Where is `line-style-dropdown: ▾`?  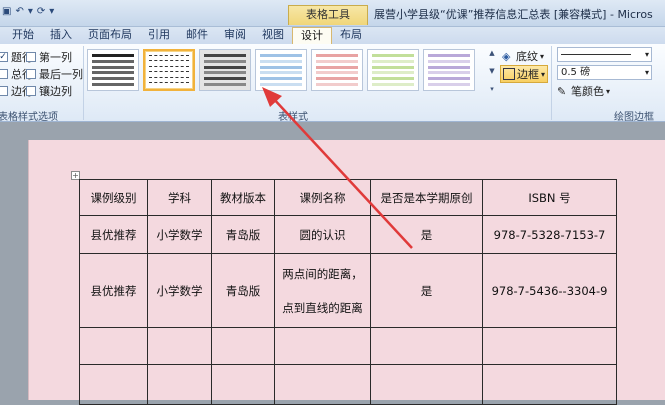 line-style-dropdown: ▾ is located at coordinates (604, 54).